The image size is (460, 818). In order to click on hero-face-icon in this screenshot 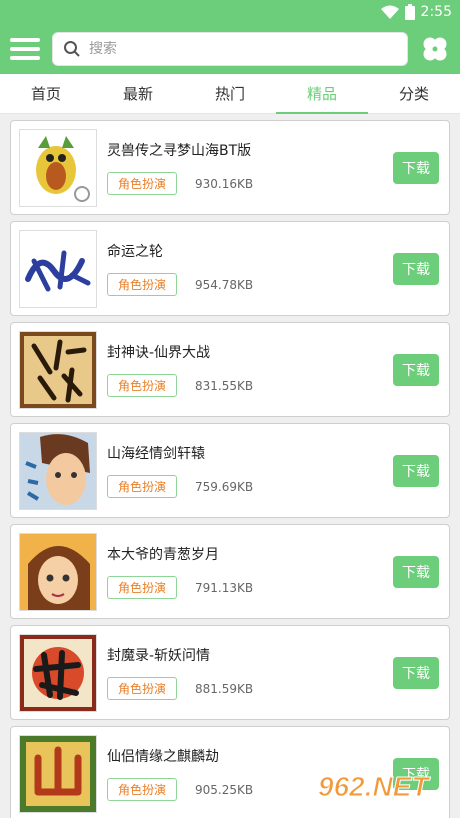, I will do `click(58, 470)`.